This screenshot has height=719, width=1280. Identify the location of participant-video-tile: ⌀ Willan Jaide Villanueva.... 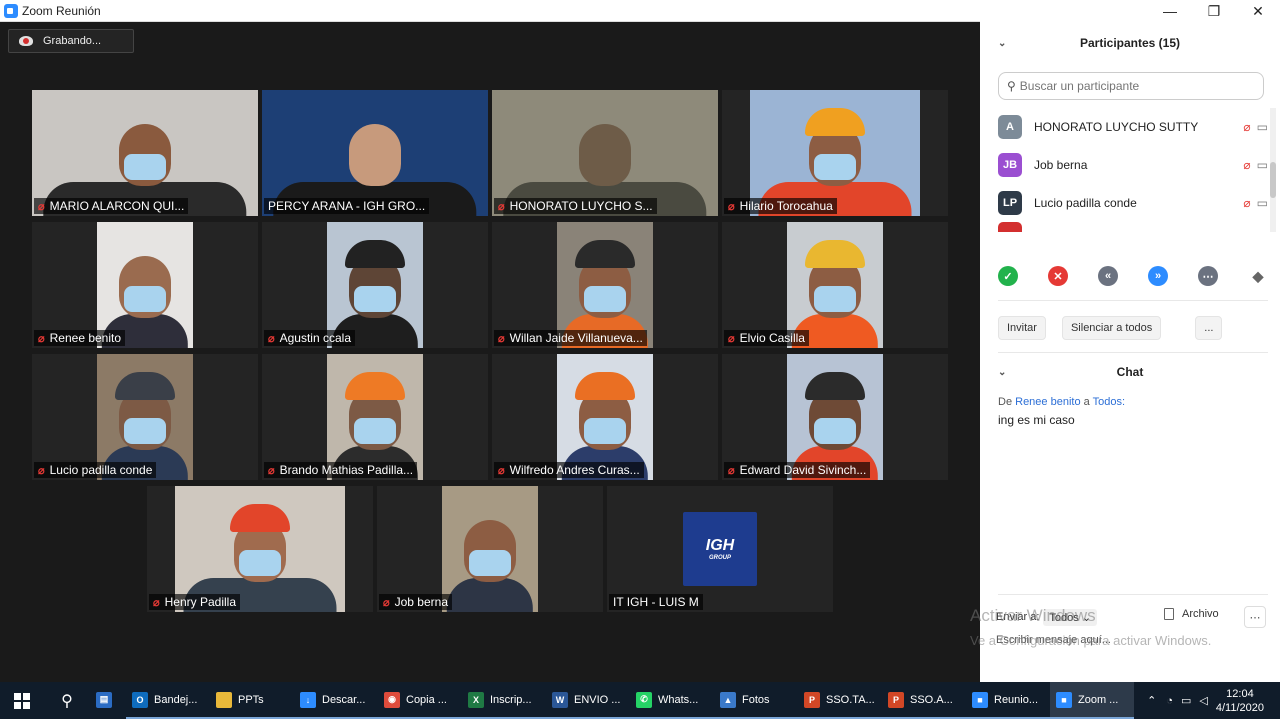
(605, 285).